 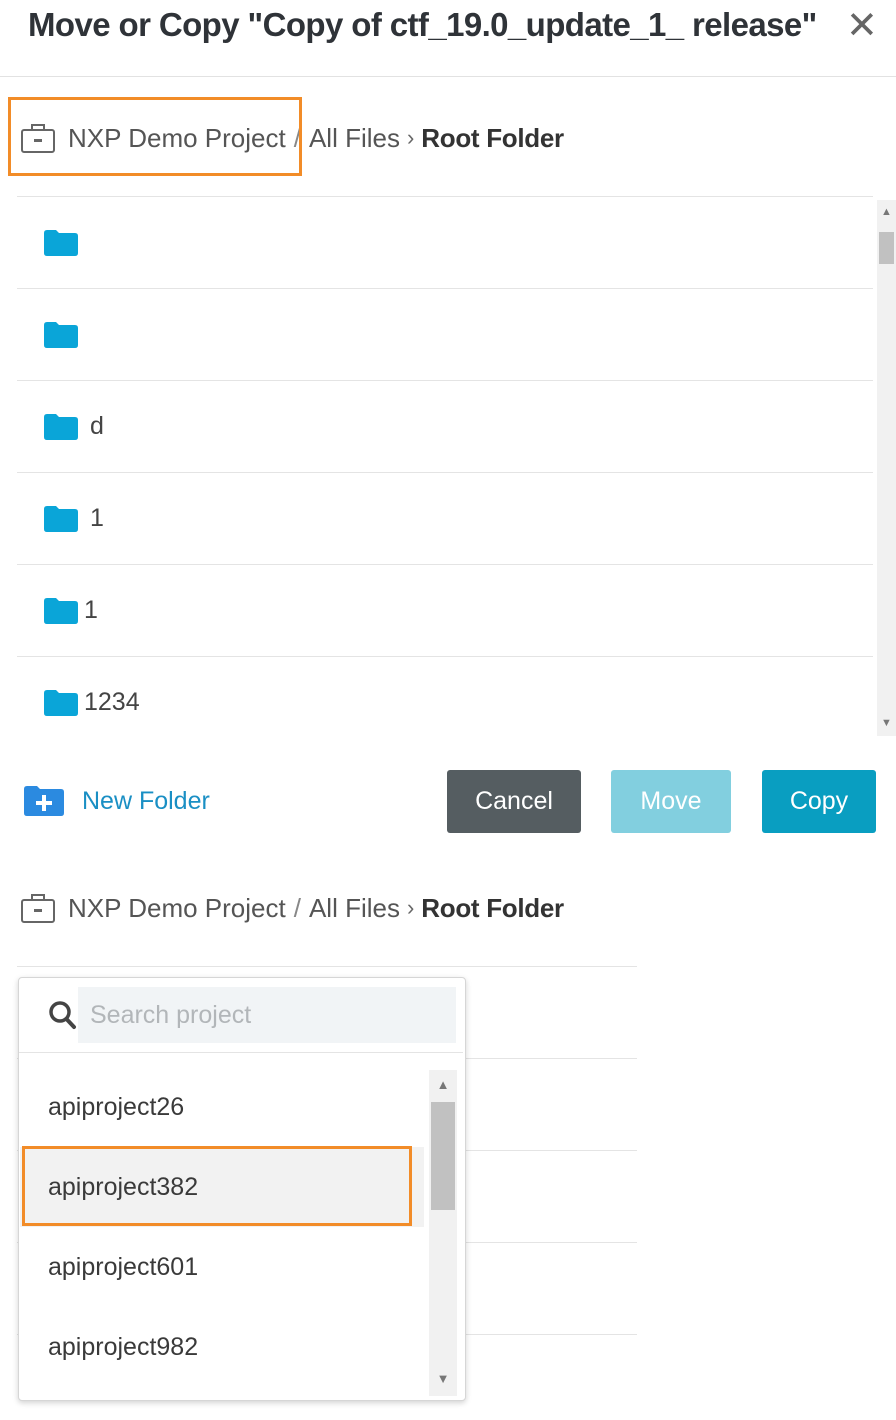 I want to click on dropdown-scroll-thumb, so click(x=443, y=1156).